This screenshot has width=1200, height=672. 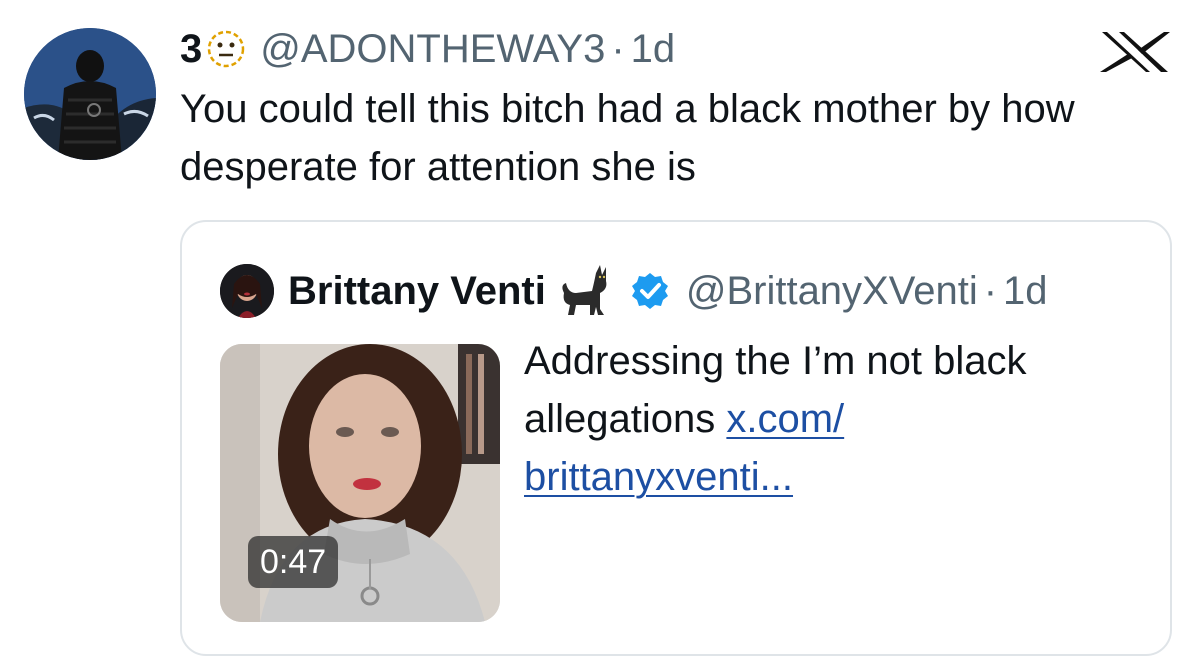 I want to click on quoted-author-avatar, so click(x=247, y=291).